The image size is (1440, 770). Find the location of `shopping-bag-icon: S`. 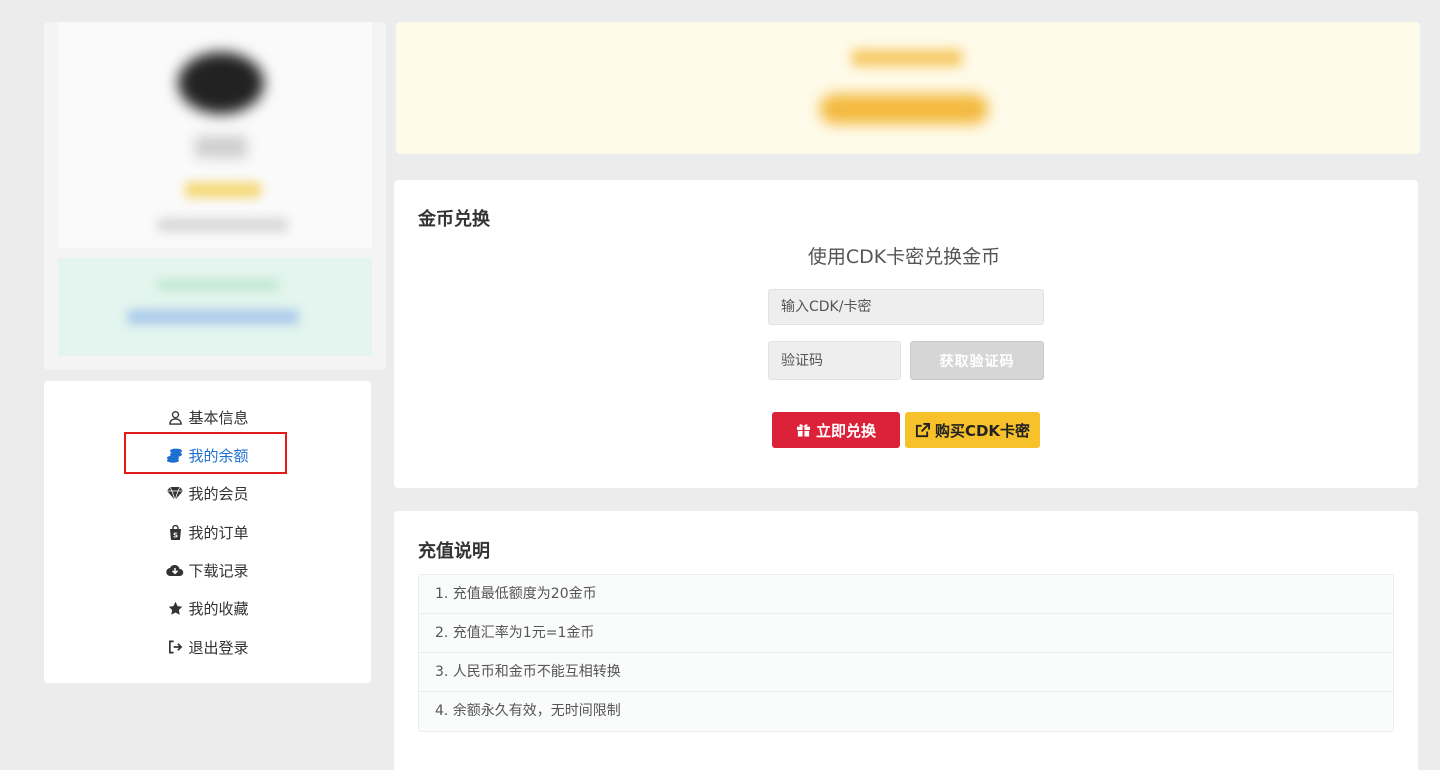

shopping-bag-icon: S is located at coordinates (175, 532).